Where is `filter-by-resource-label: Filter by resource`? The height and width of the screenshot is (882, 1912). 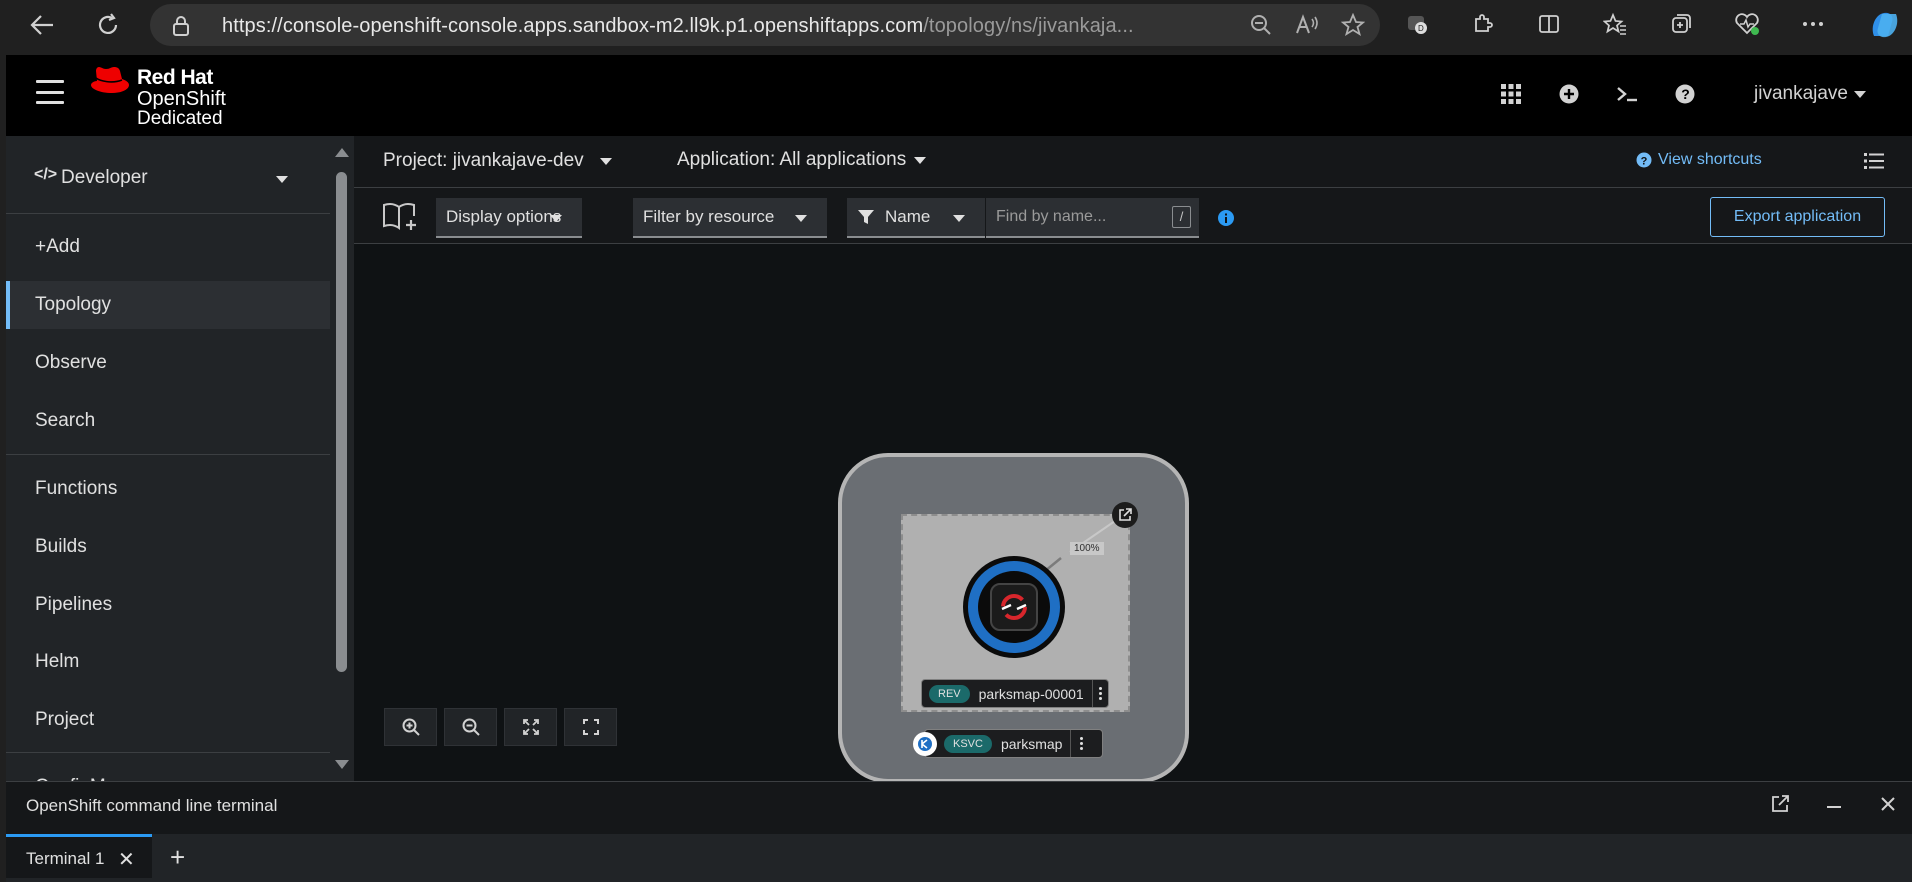 filter-by-resource-label: Filter by resource is located at coordinates (709, 216).